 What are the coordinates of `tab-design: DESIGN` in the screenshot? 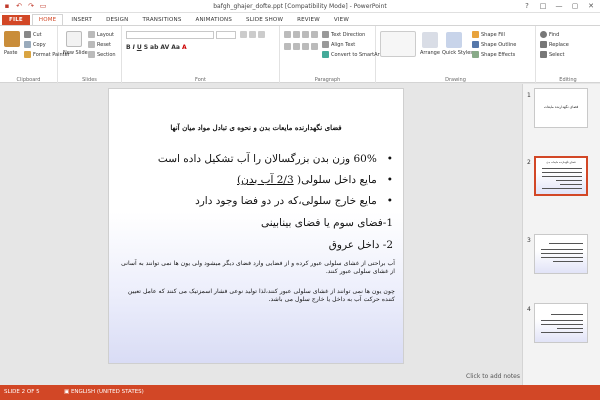 It's located at (117, 20).